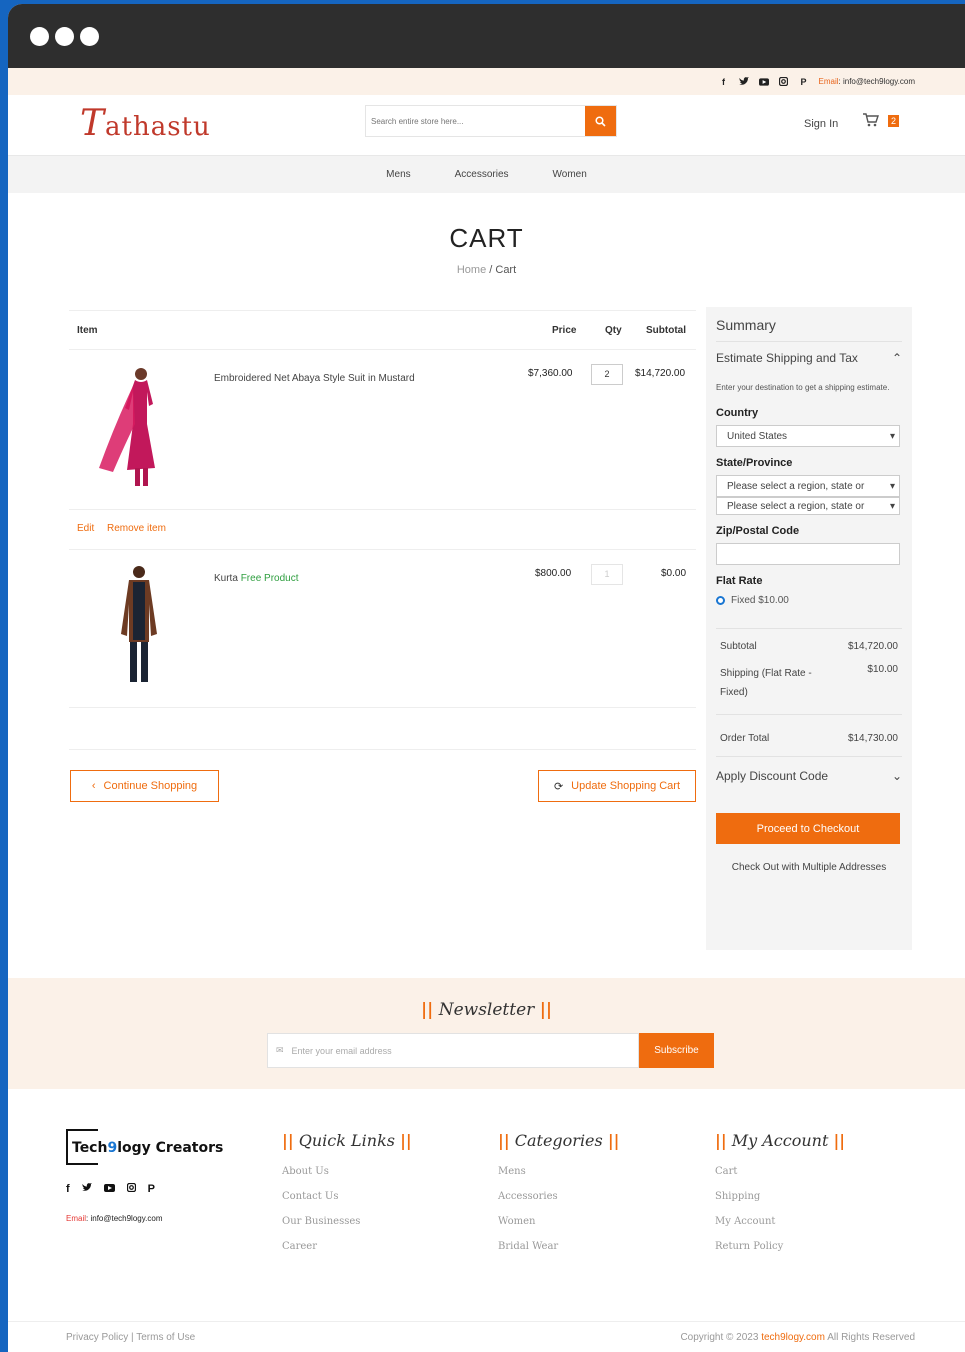  Describe the element at coordinates (809, 358) in the screenshot. I see `estimate-shipping-toggle: Estimate Shipping and Tax ⌃` at that location.